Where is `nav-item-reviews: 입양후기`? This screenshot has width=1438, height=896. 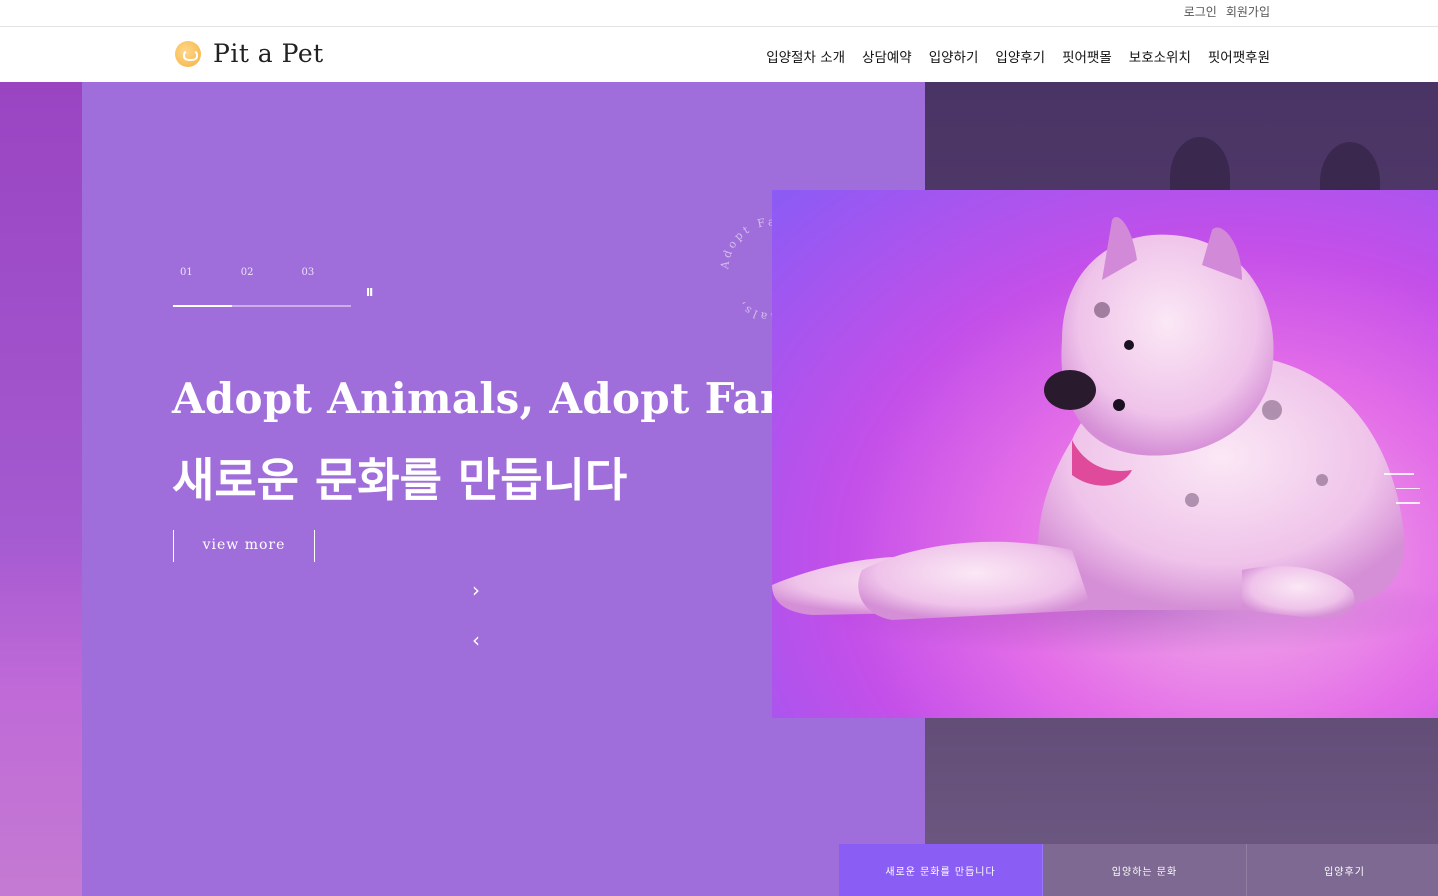
nav-item-reviews: 입양후기 is located at coordinates (1020, 56).